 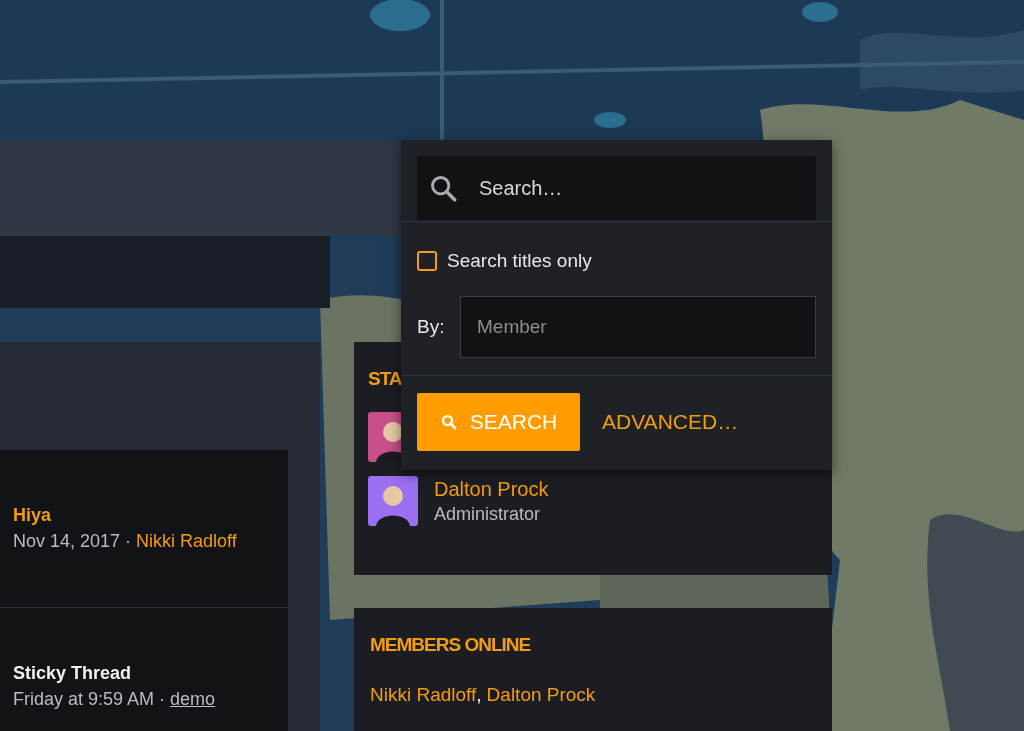 I want to click on member-field: Member, so click(x=638, y=326).